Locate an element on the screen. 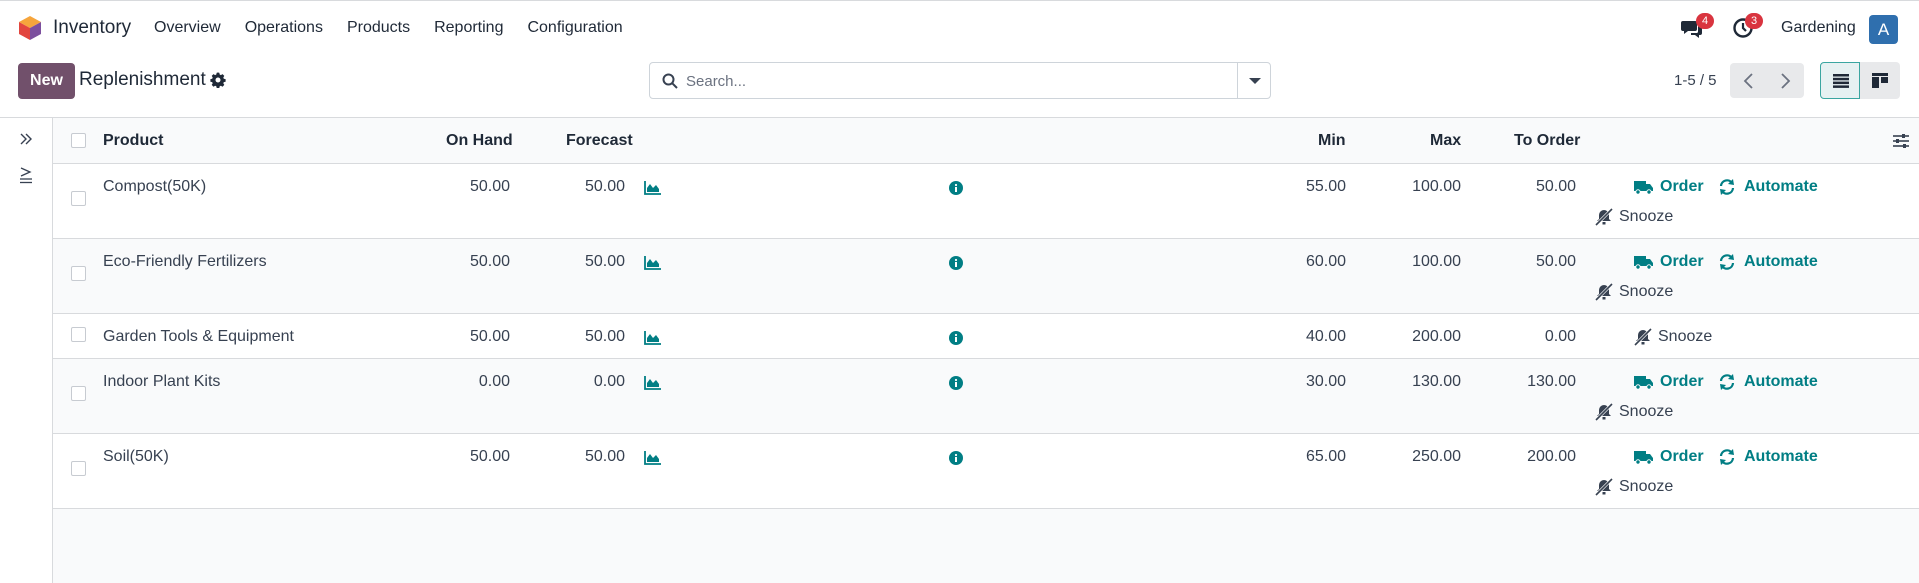 The width and height of the screenshot is (1919, 583). search-input is located at coordinates (956, 81).